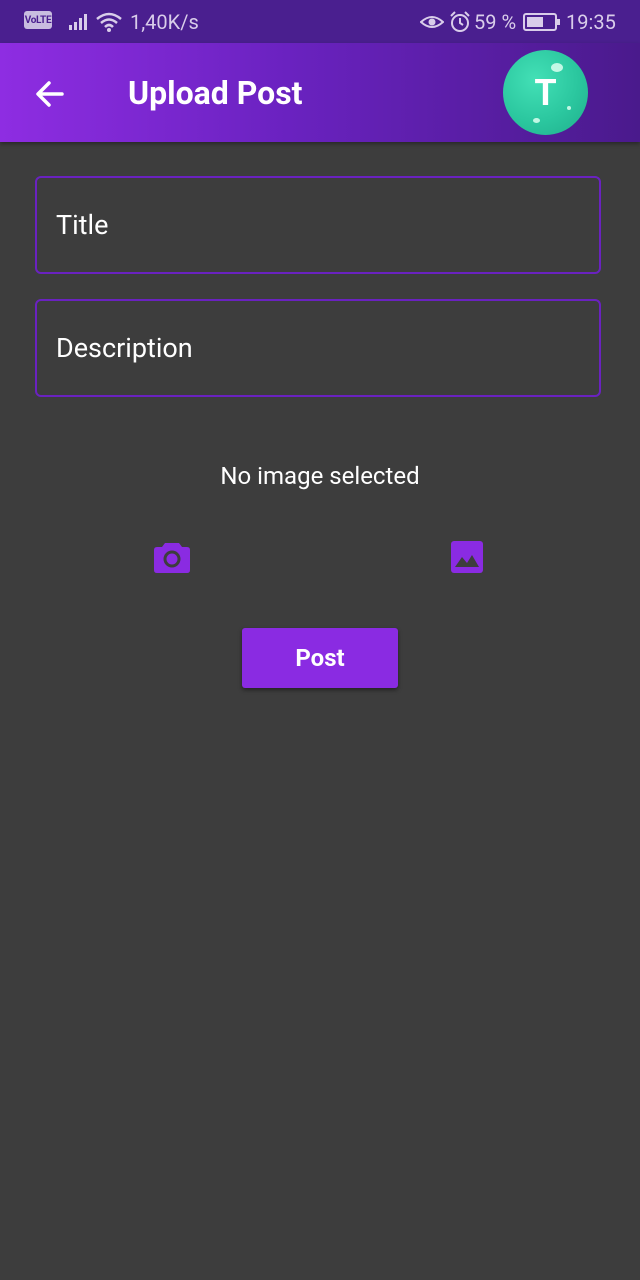 The width and height of the screenshot is (640, 1280). What do you see at coordinates (432, 21) in the screenshot?
I see `eye-icon` at bounding box center [432, 21].